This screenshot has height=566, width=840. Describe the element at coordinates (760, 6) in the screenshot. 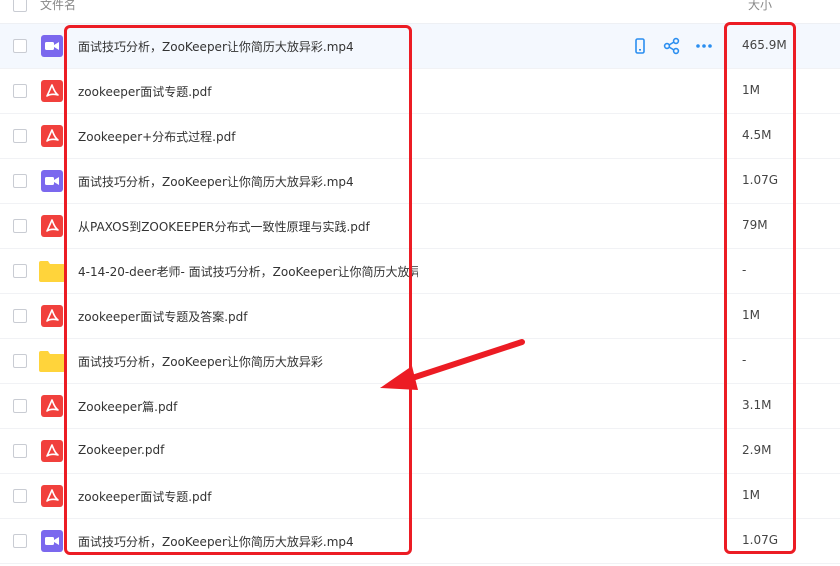

I see `column-header-size: 大小` at that location.